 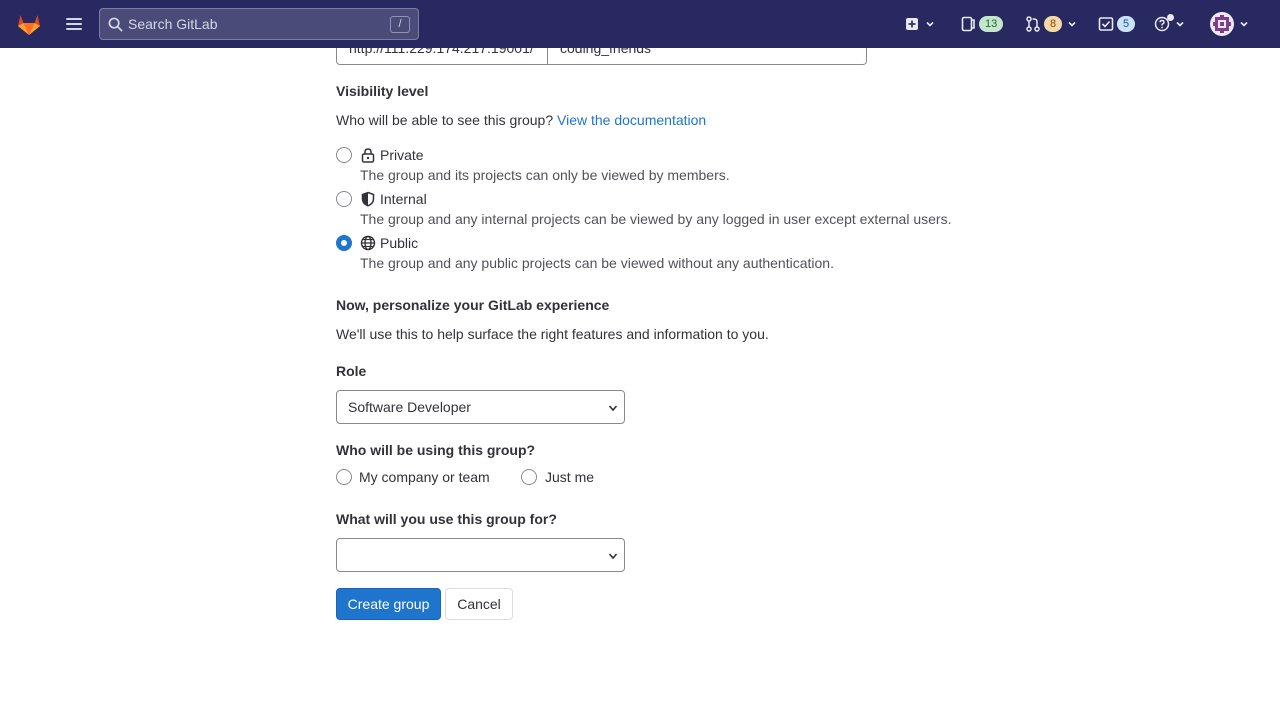 What do you see at coordinates (351, 371) in the screenshot?
I see `role-label: Role` at bounding box center [351, 371].